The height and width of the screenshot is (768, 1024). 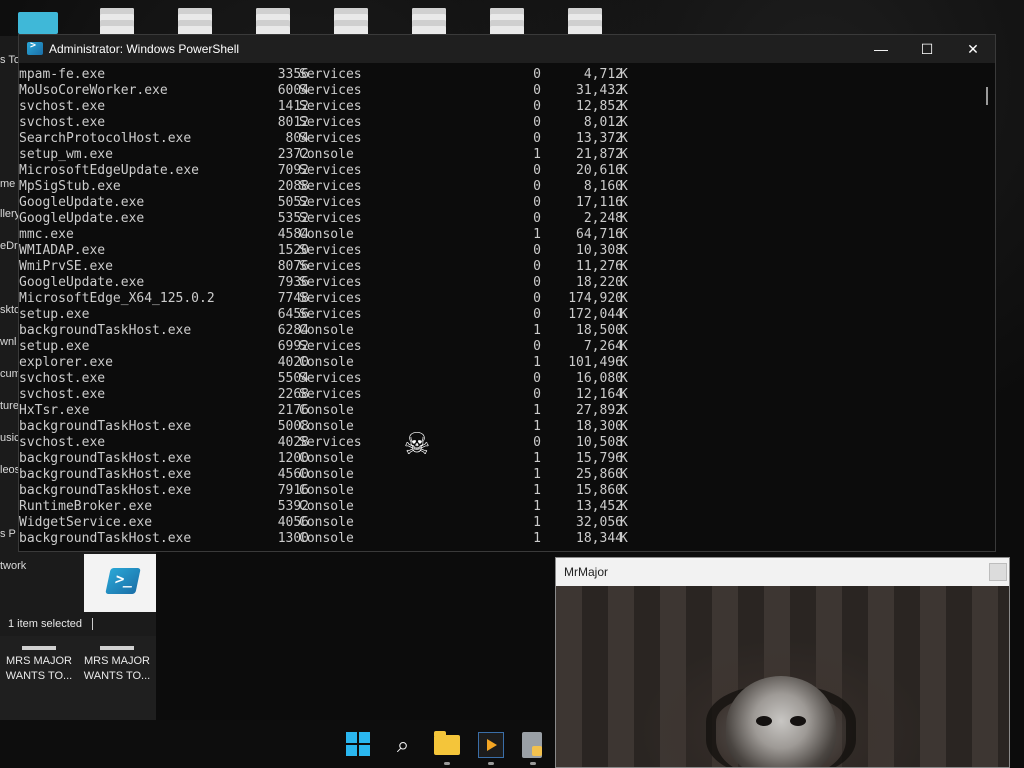 What do you see at coordinates (599, 138) in the screenshot?
I see `memory-usage: 13,372` at bounding box center [599, 138].